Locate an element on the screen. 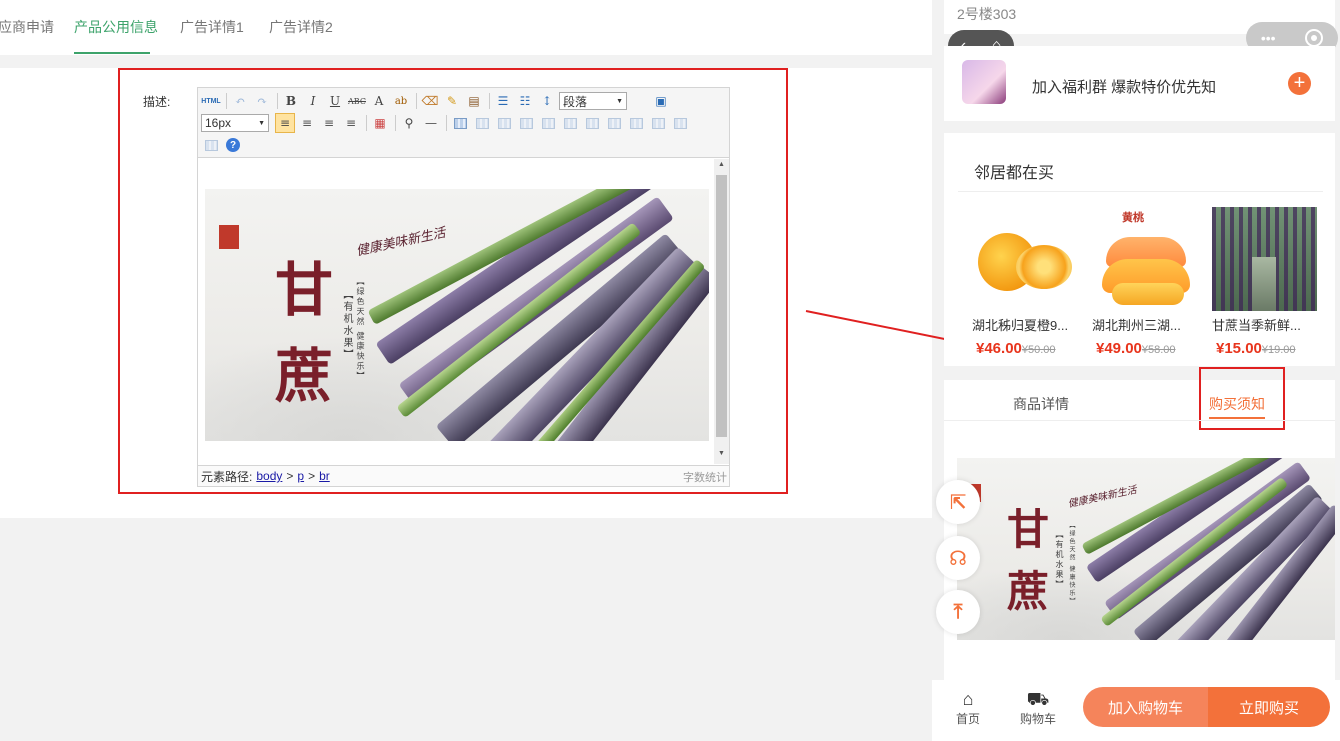 The width and height of the screenshot is (1340, 741). merge-right-icon is located at coordinates (614, 123).